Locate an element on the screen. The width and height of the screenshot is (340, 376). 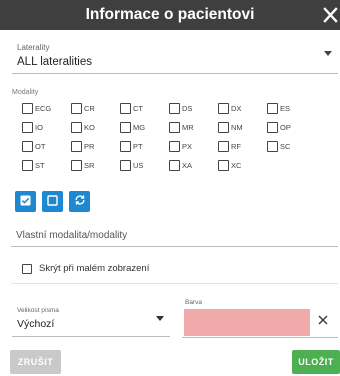
modality-action-buttons is located at coordinates (52, 201).